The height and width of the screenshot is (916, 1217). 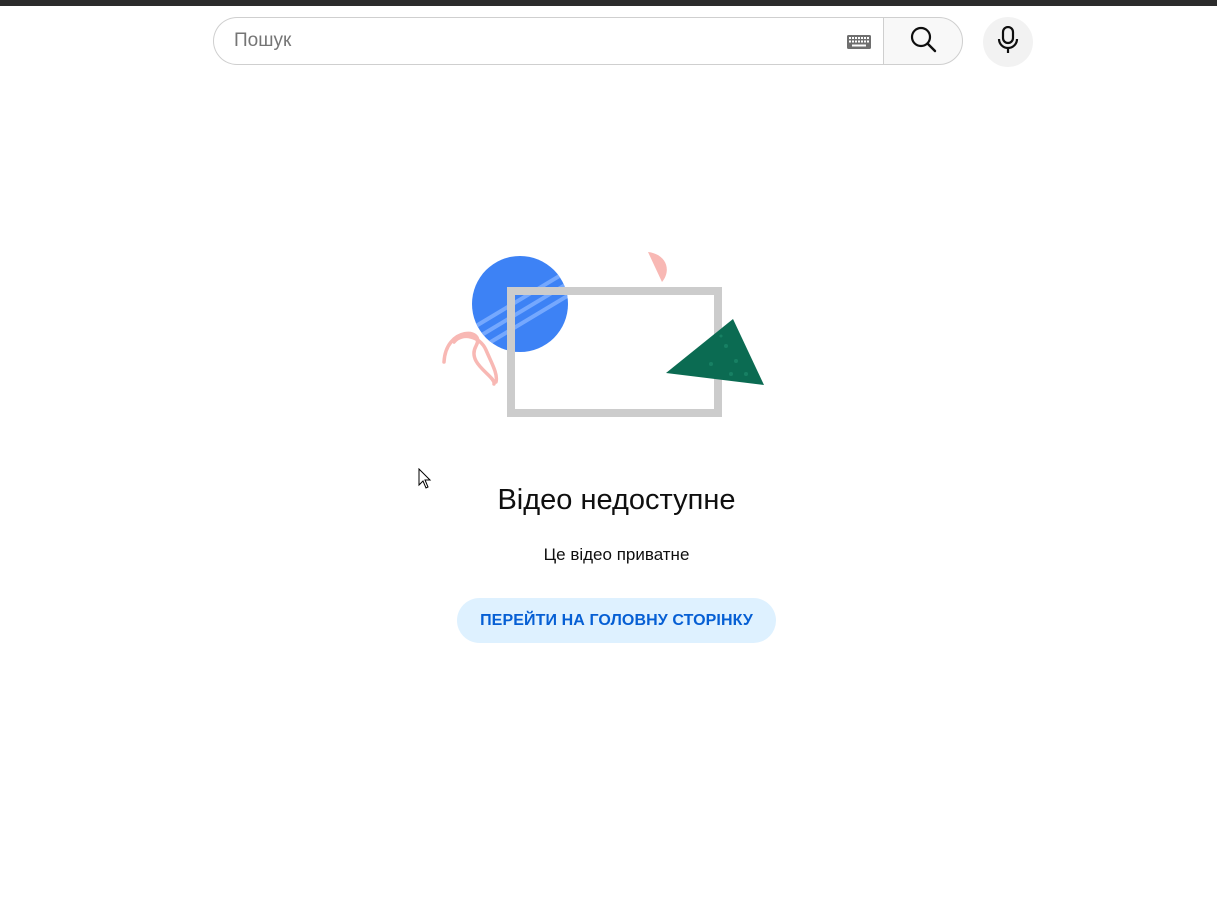 What do you see at coordinates (608, 3) in the screenshot?
I see `top-bar` at bounding box center [608, 3].